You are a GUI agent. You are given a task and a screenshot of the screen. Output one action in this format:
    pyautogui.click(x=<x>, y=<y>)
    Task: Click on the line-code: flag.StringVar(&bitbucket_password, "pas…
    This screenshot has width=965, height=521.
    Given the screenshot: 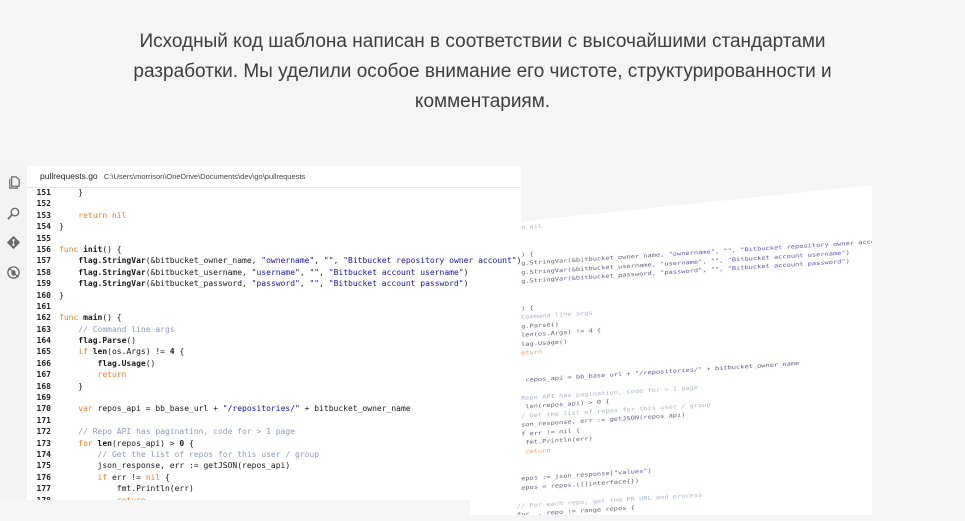 What is the action you would take?
    pyautogui.click(x=263, y=283)
    